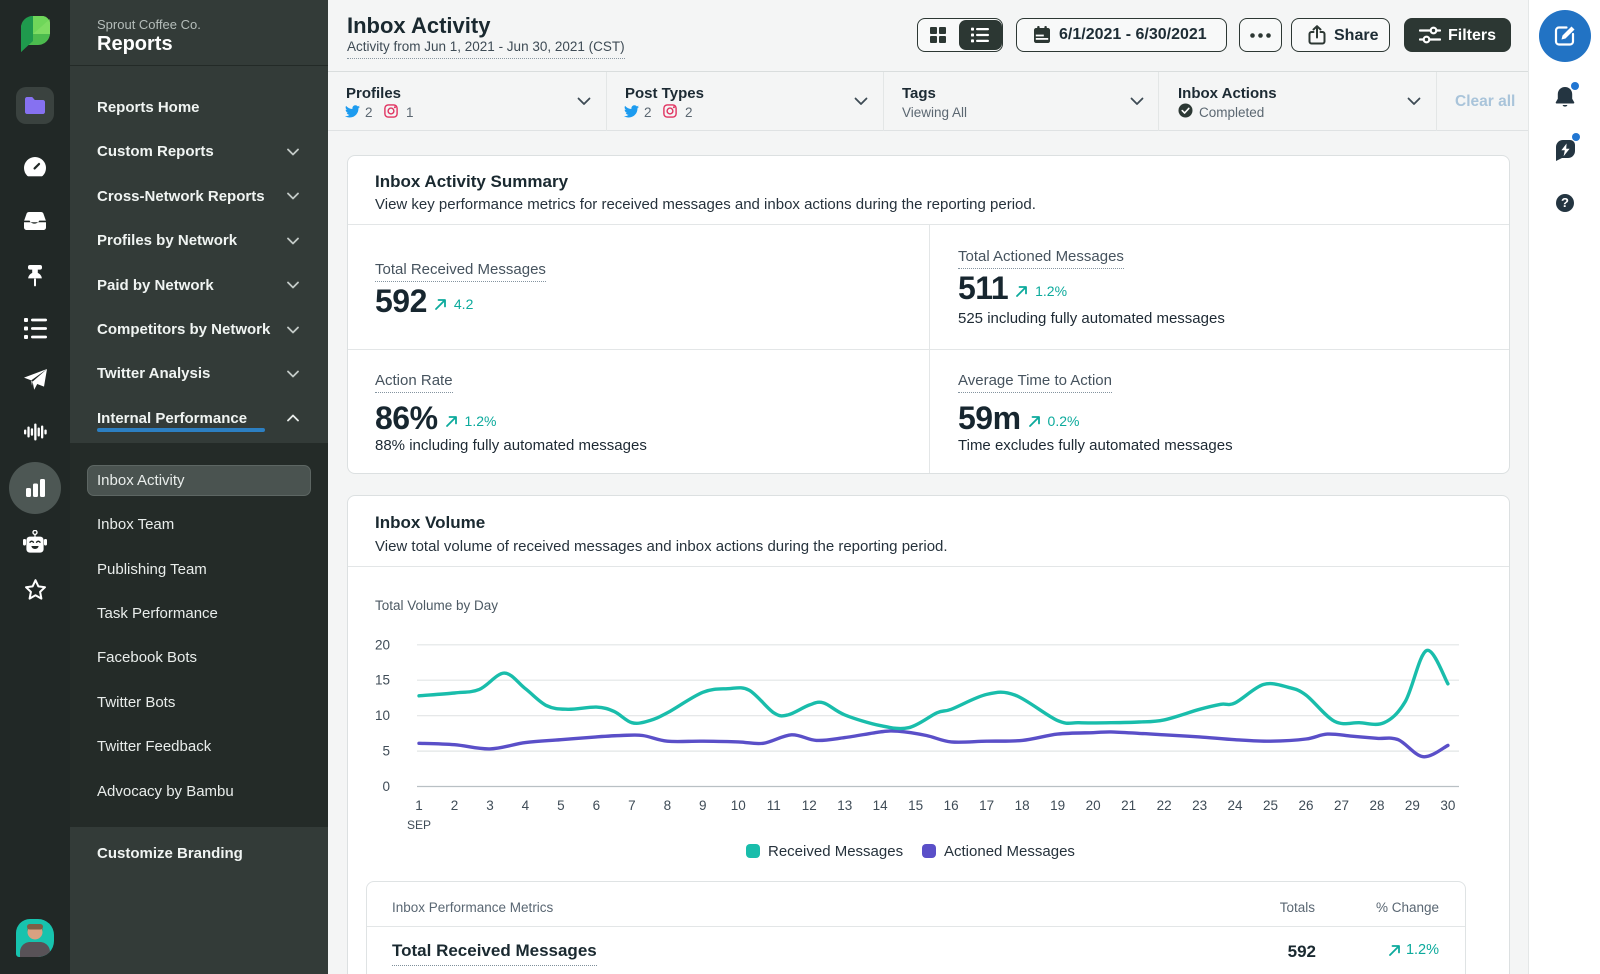 The image size is (1600, 974). Describe the element at coordinates (844, 805) in the screenshot. I see `svg-text: 13` at that location.